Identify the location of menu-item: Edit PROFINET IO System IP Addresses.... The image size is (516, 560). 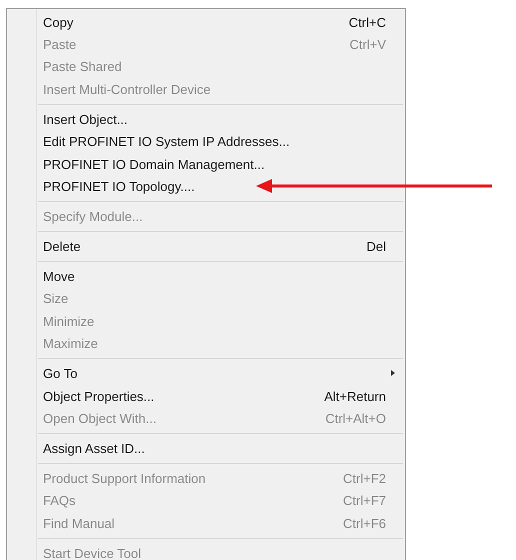
(206, 141).